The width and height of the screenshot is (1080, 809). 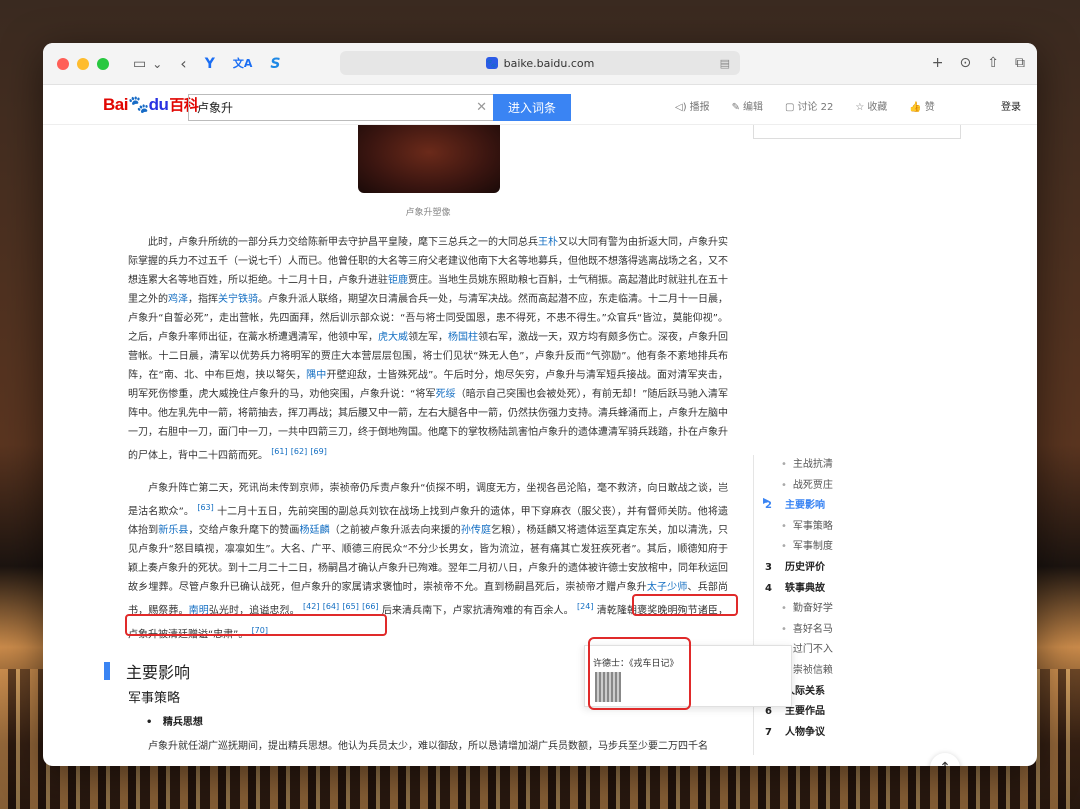 I want to click on toc-item: 军事制度, so click(x=807, y=544).